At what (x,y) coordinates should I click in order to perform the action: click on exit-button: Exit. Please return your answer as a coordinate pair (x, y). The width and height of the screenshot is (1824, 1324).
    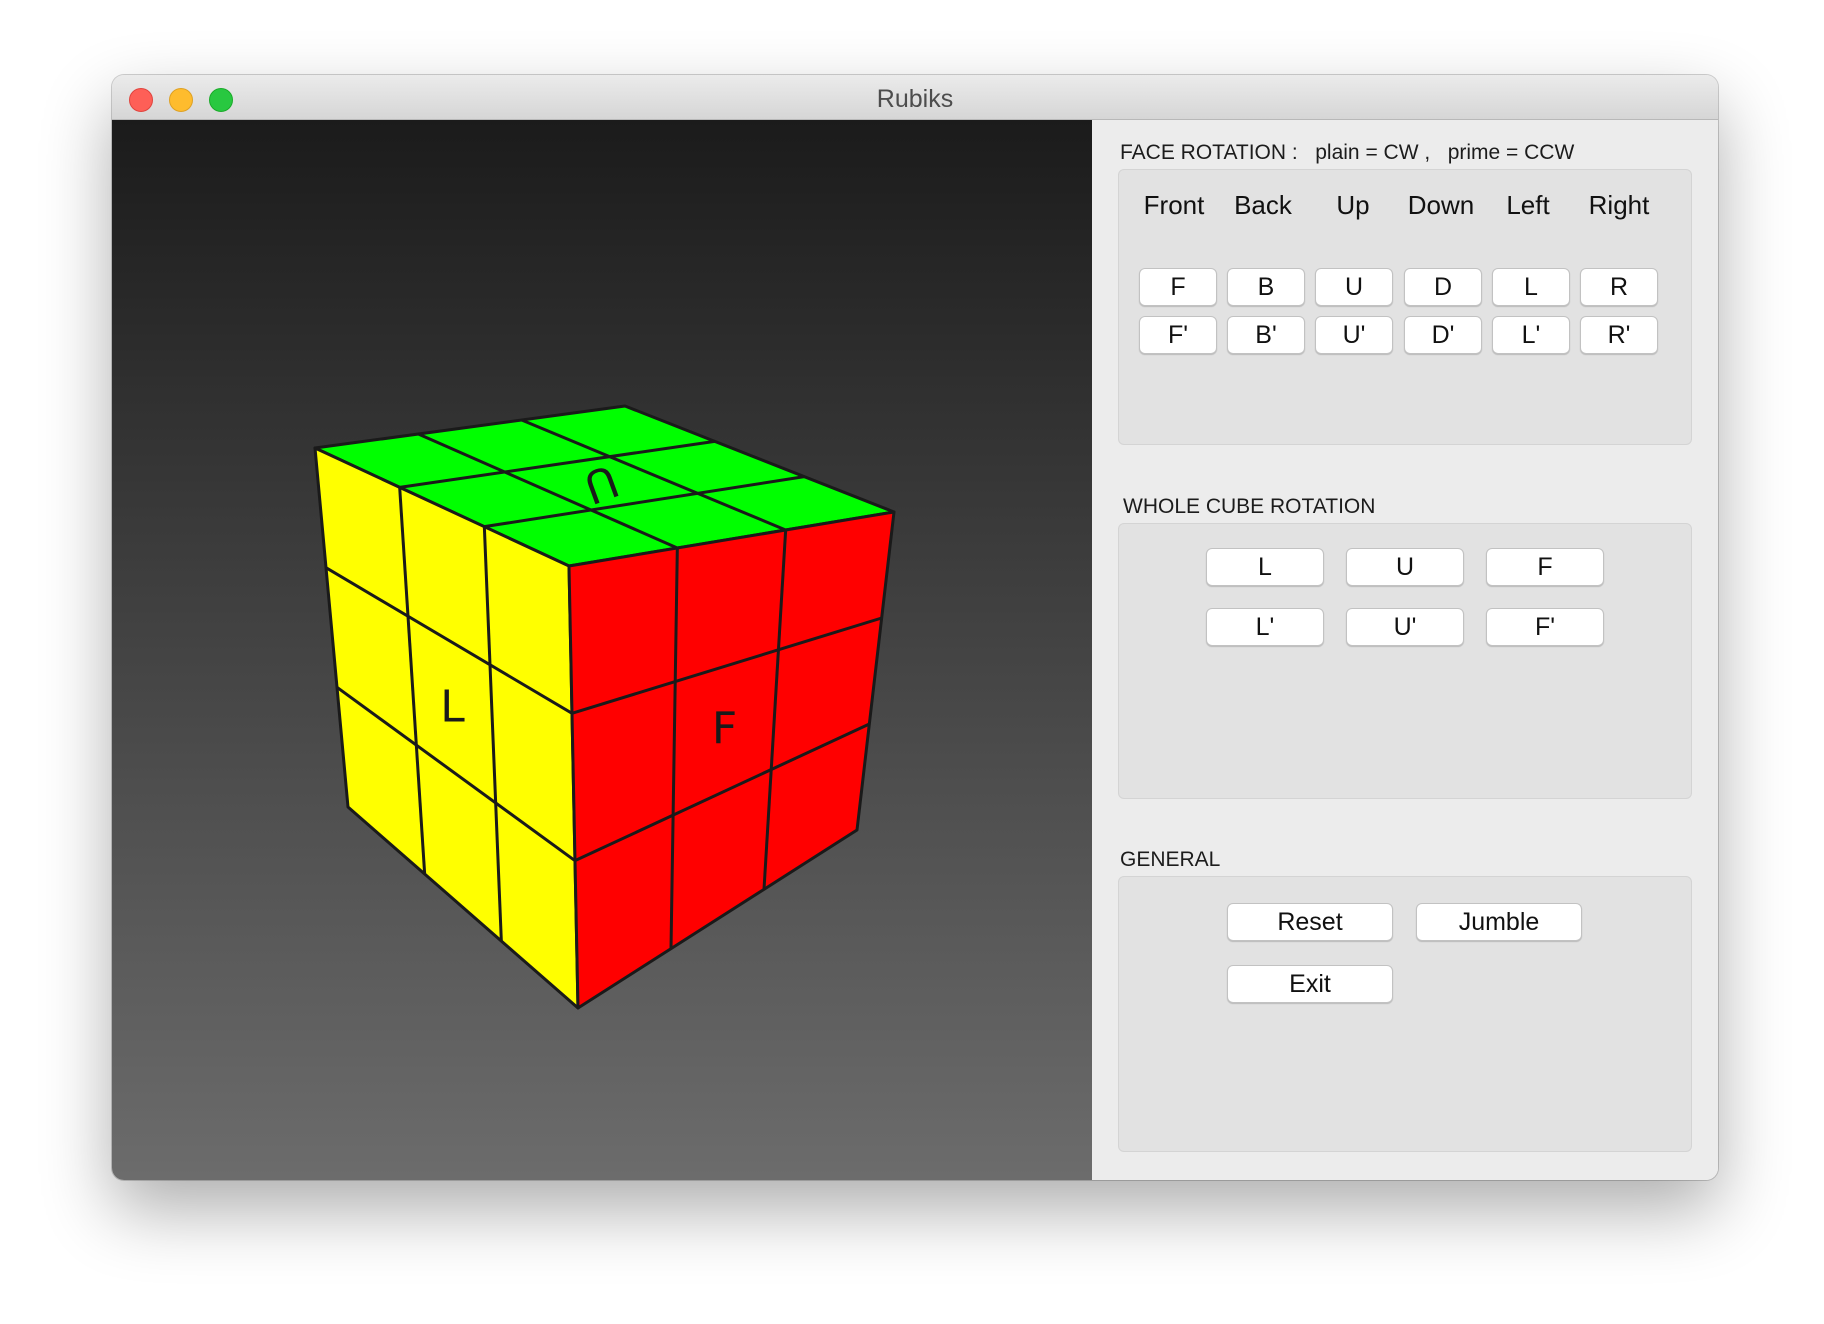
    Looking at the image, I should click on (1310, 984).